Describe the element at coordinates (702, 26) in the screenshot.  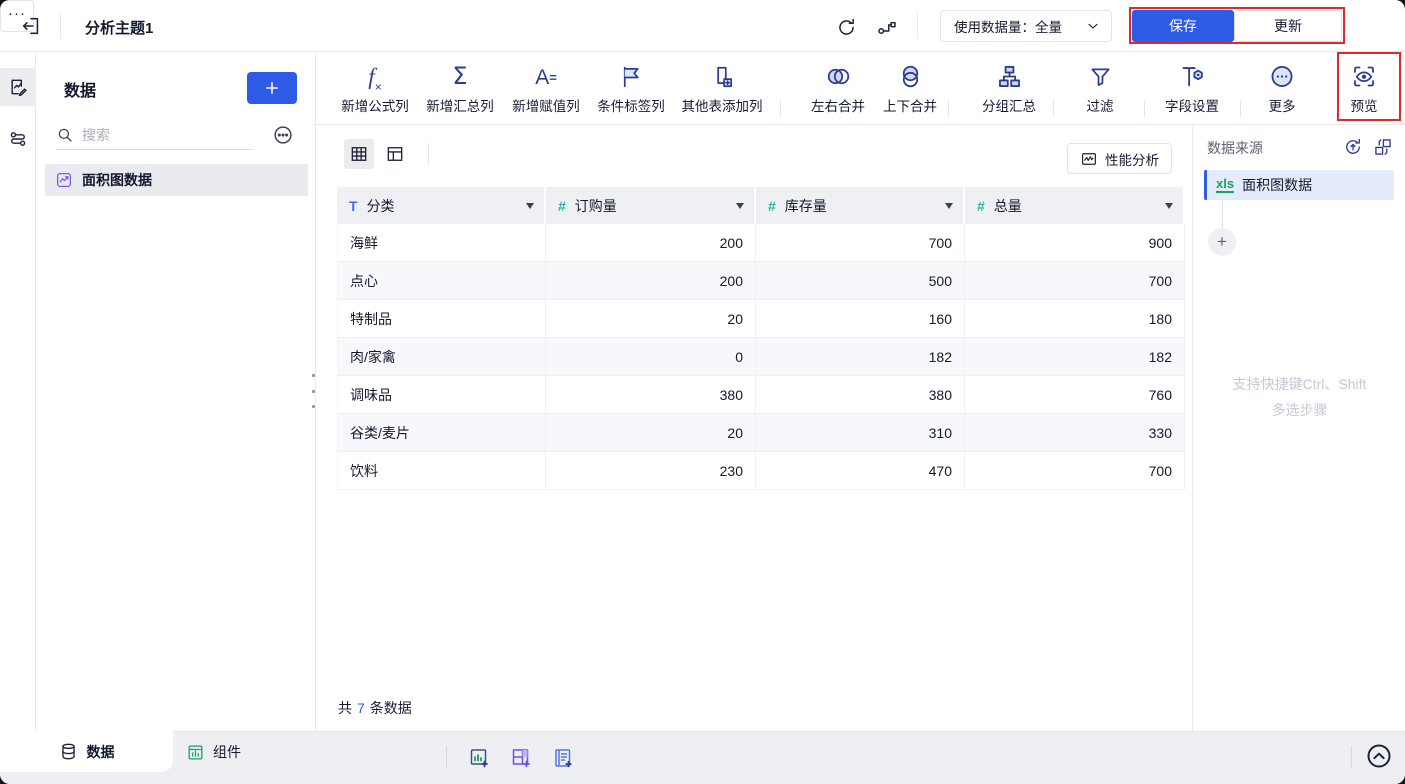
I see `top-bar: 分析主题1 使用数据量：全量 保存 更新 ···` at that location.